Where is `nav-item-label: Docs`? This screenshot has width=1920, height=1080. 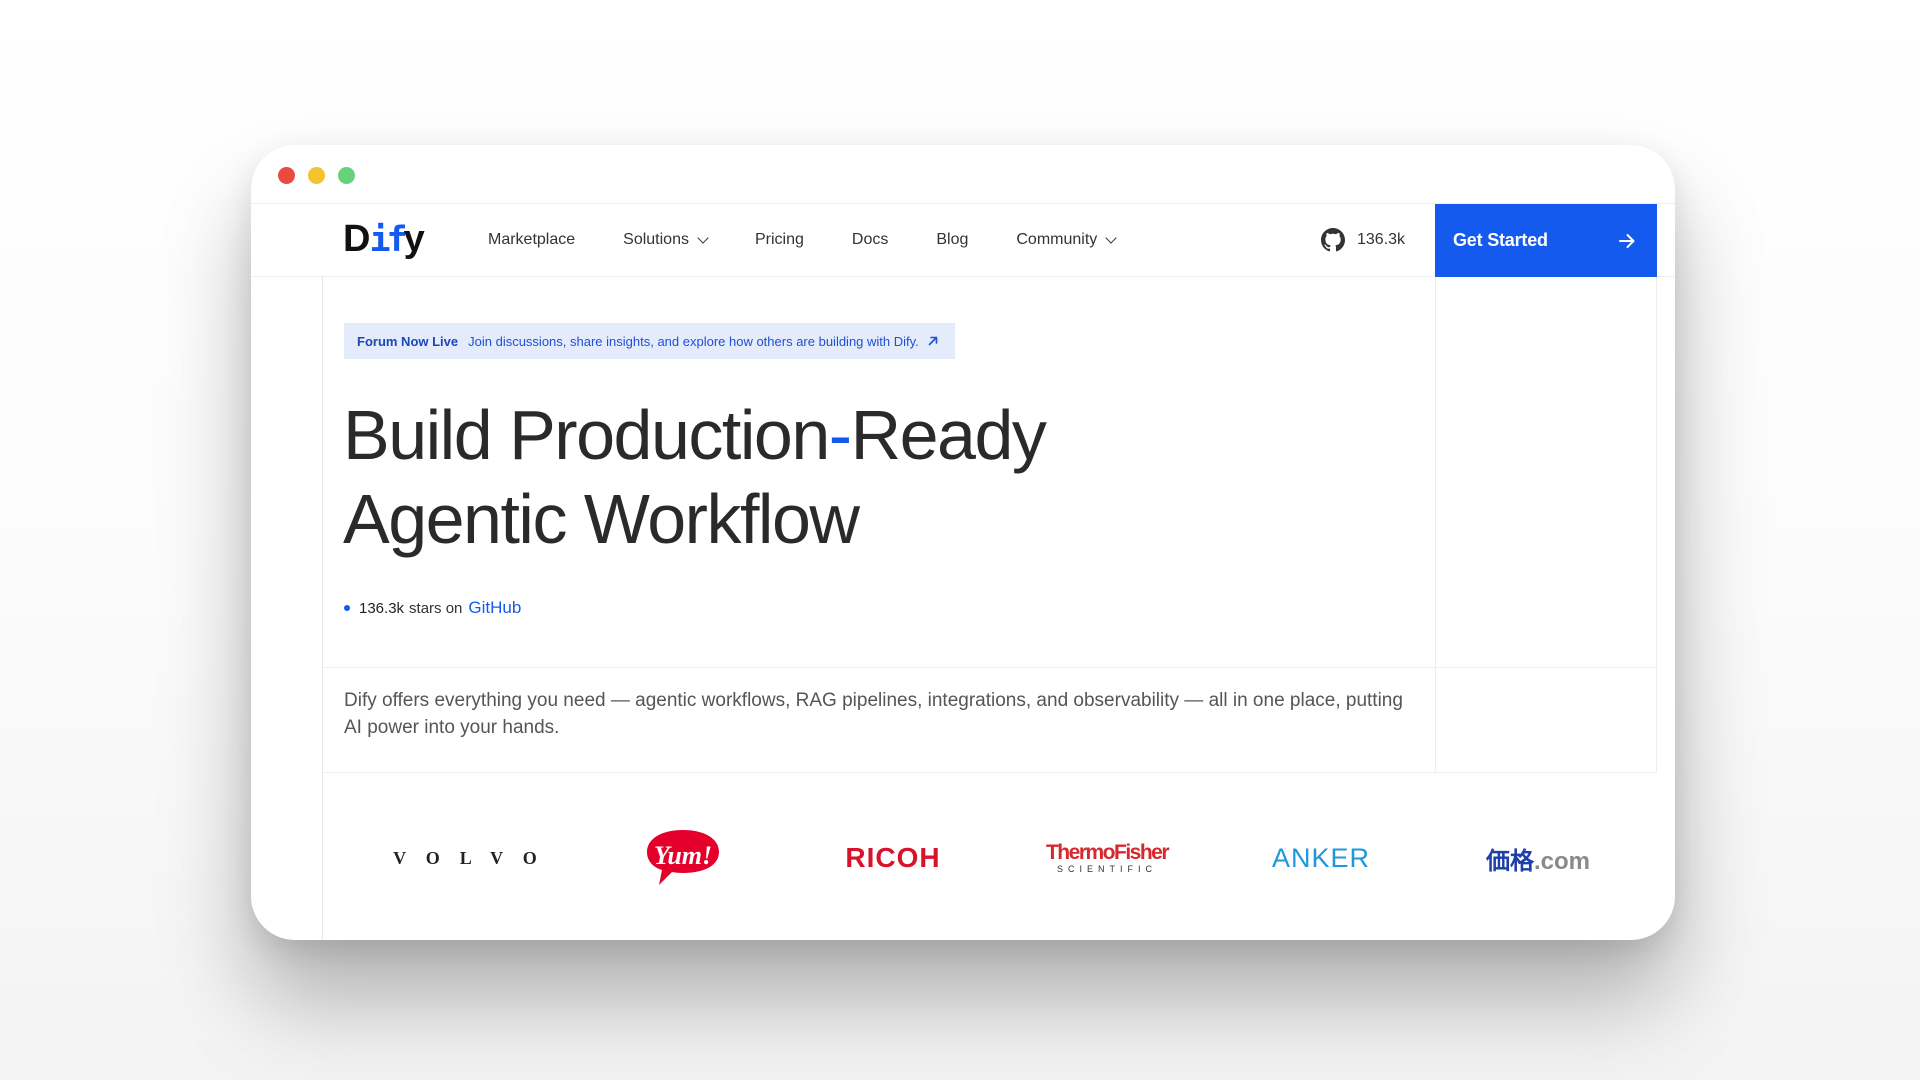
nav-item-label: Docs is located at coordinates (870, 239).